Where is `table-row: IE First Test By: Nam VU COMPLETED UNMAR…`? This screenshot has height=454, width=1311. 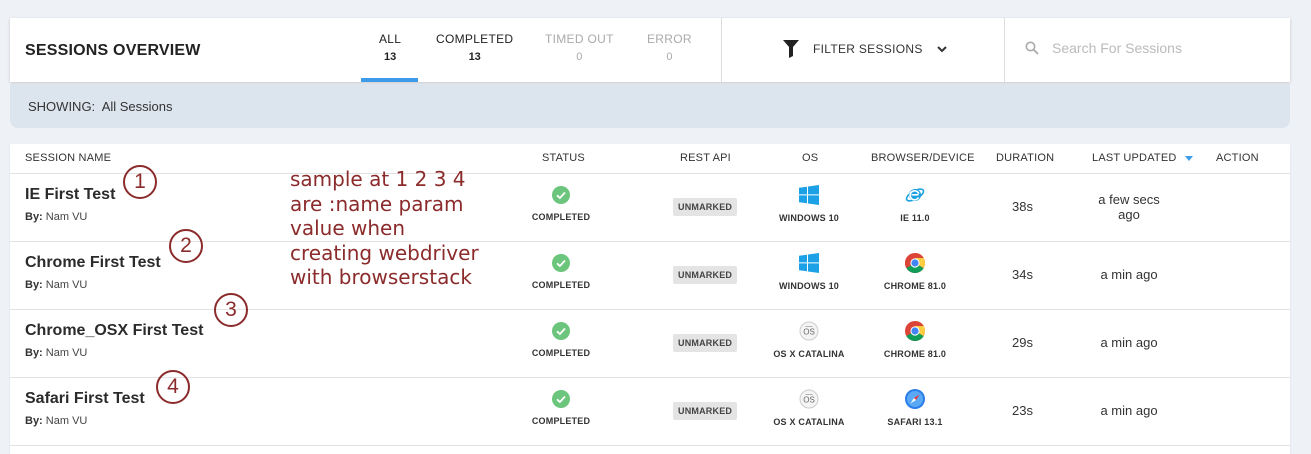 table-row: IE First Test By: Nam VU COMPLETED UNMAR… is located at coordinates (650, 208).